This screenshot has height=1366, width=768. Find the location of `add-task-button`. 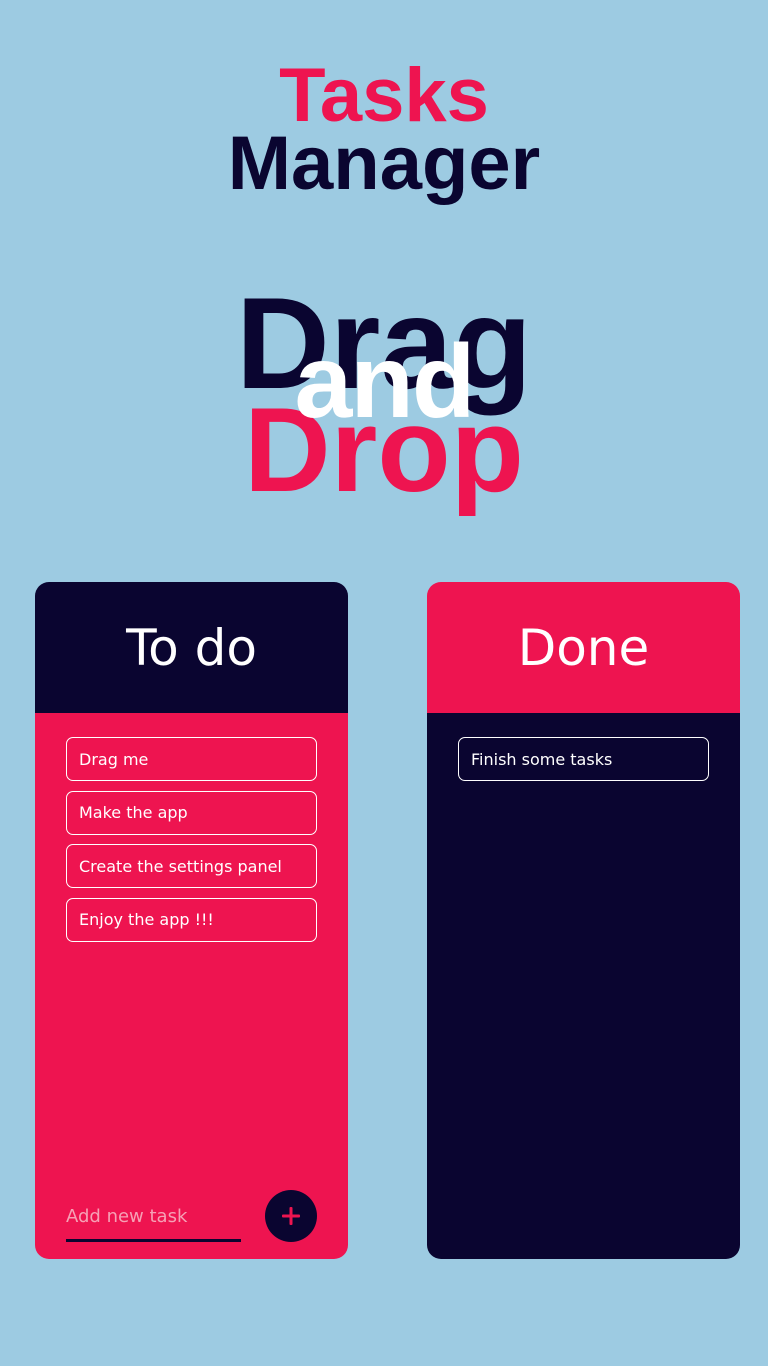

add-task-button is located at coordinates (291, 1216).